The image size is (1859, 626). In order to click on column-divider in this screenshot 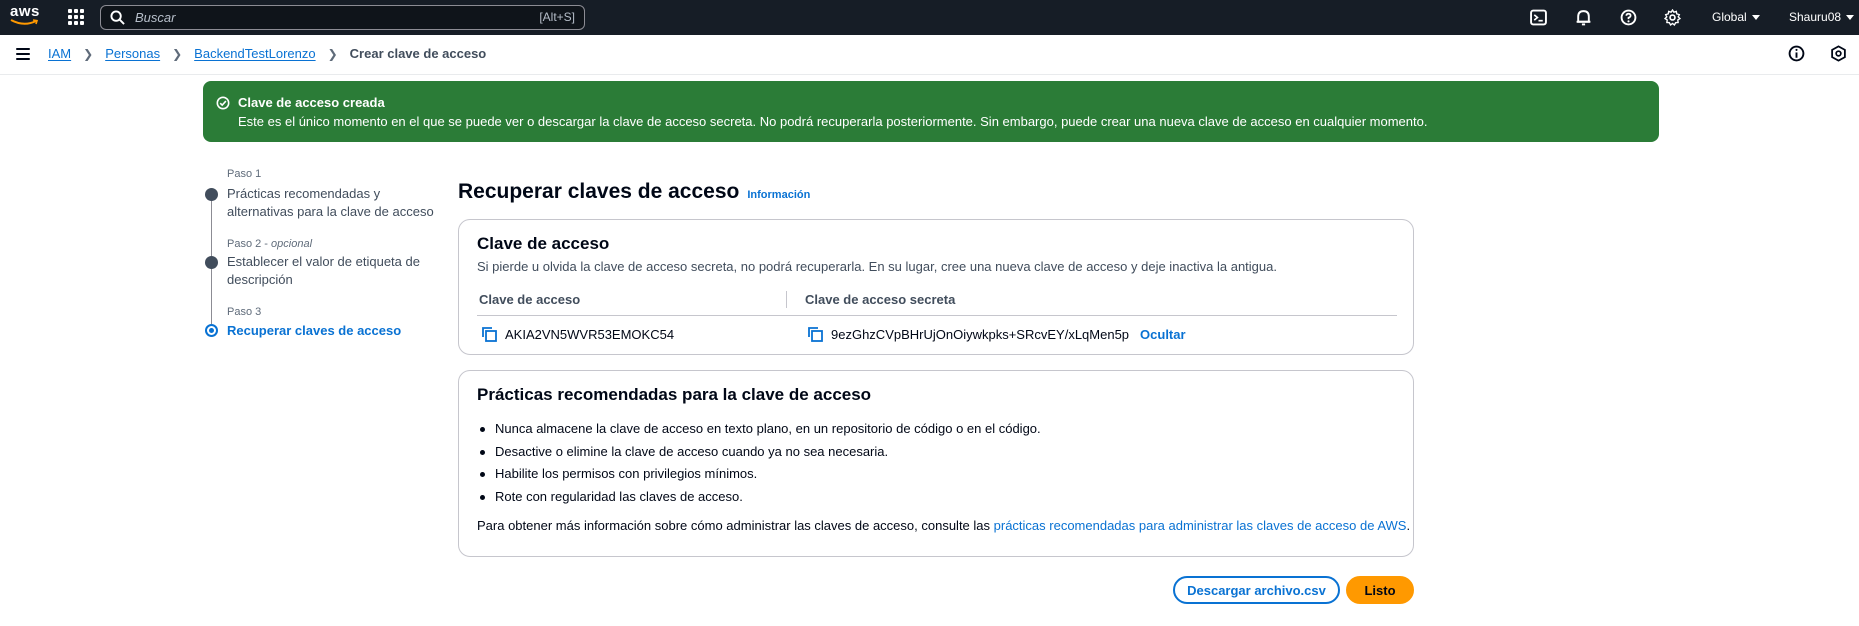, I will do `click(786, 299)`.